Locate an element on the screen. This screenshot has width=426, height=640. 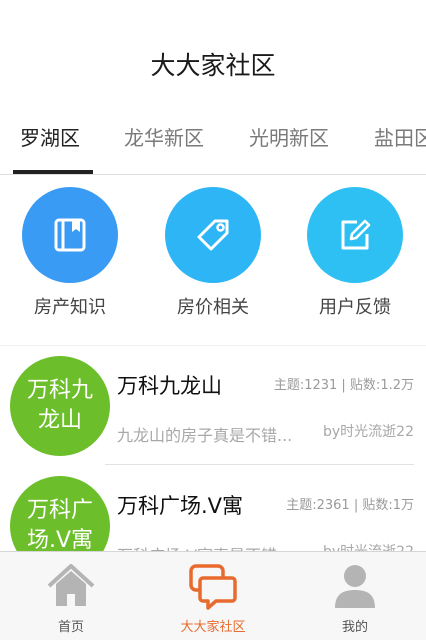
quick-action-feedback: 用户反馈 is located at coordinates (355, 253).